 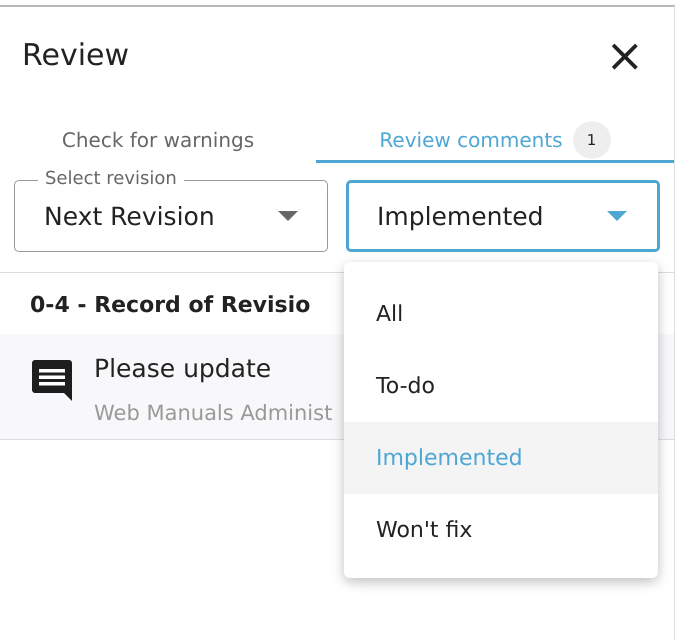 I want to click on tab: Review comments 1, so click(x=495, y=141).